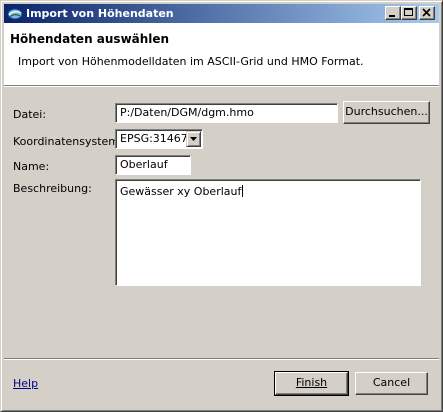 The image size is (443, 412). I want to click on crs-select-value: EPSG:31467, so click(154, 138).